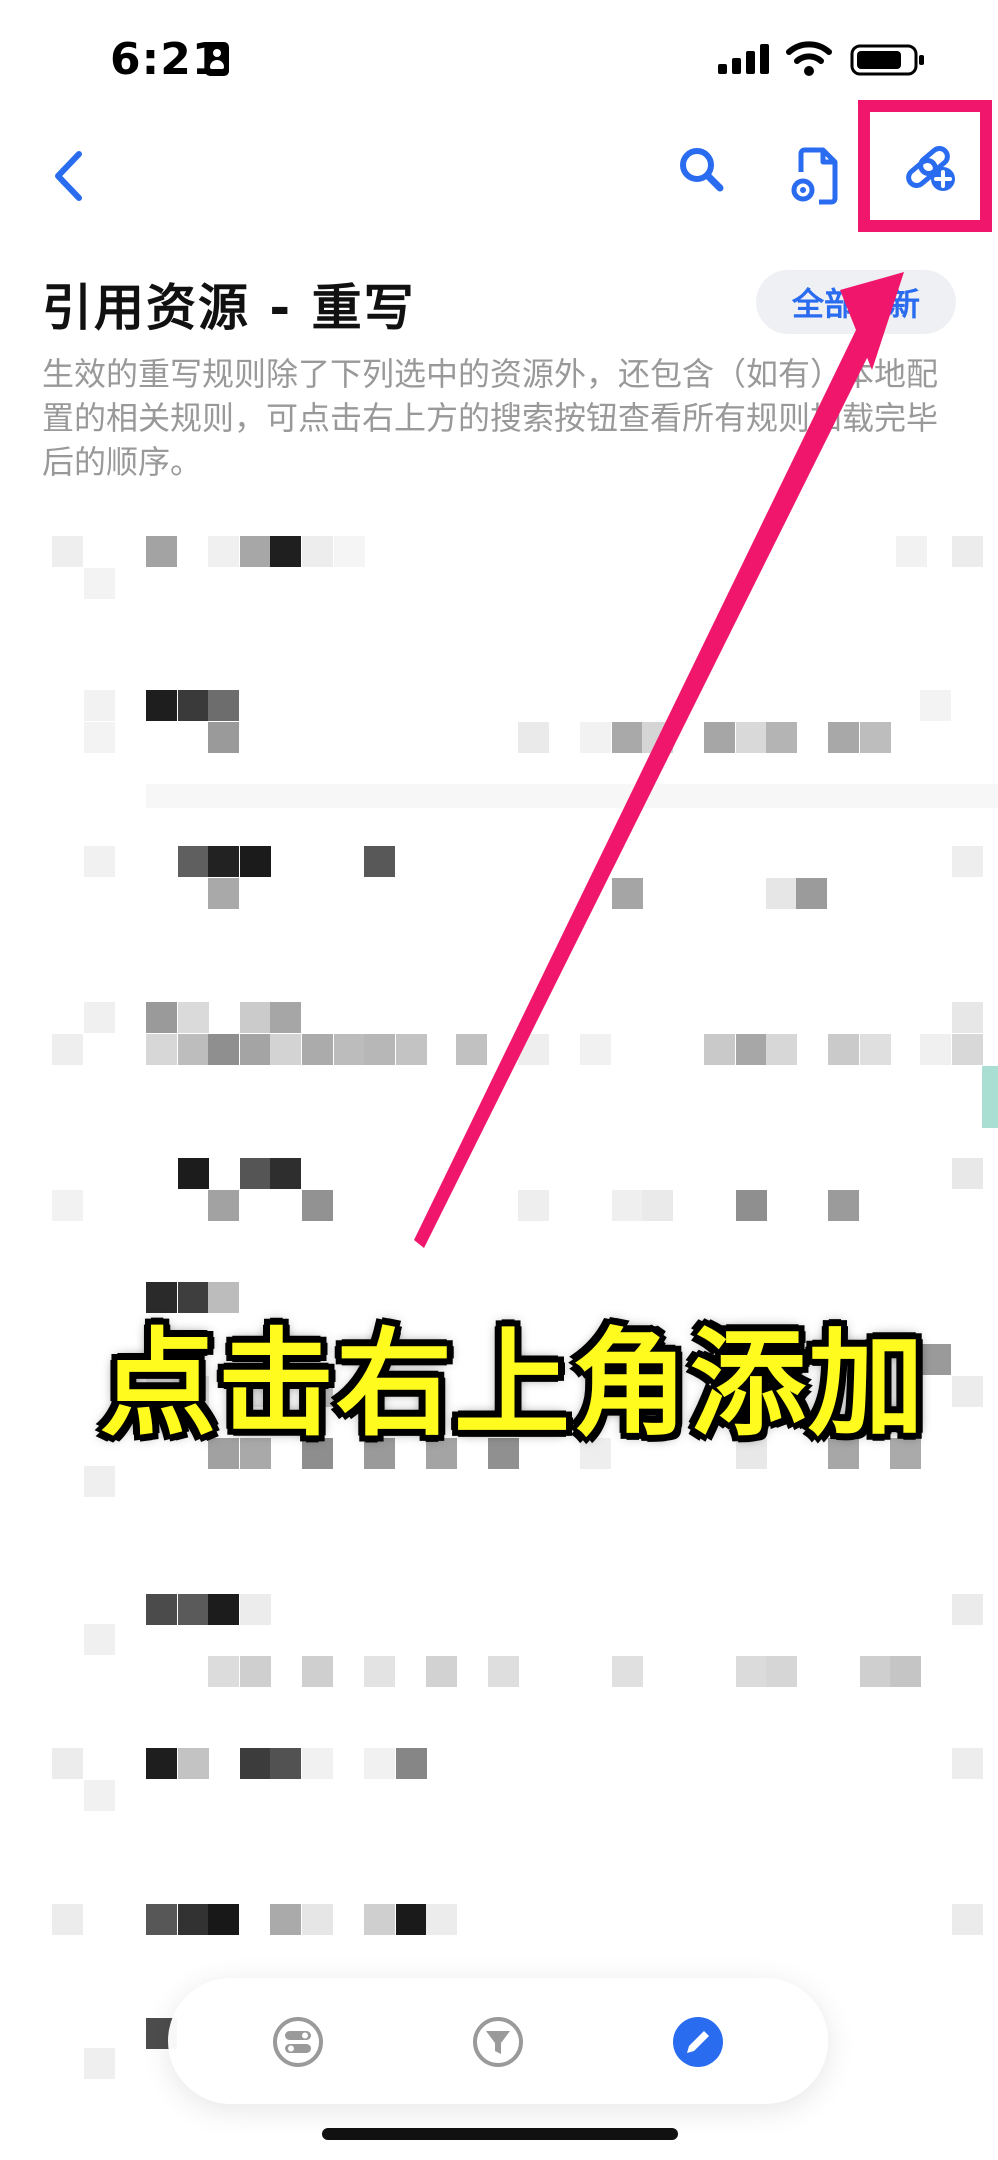 The width and height of the screenshot is (998, 2160). What do you see at coordinates (698, 2042) in the screenshot?
I see `tab-rewrite` at bounding box center [698, 2042].